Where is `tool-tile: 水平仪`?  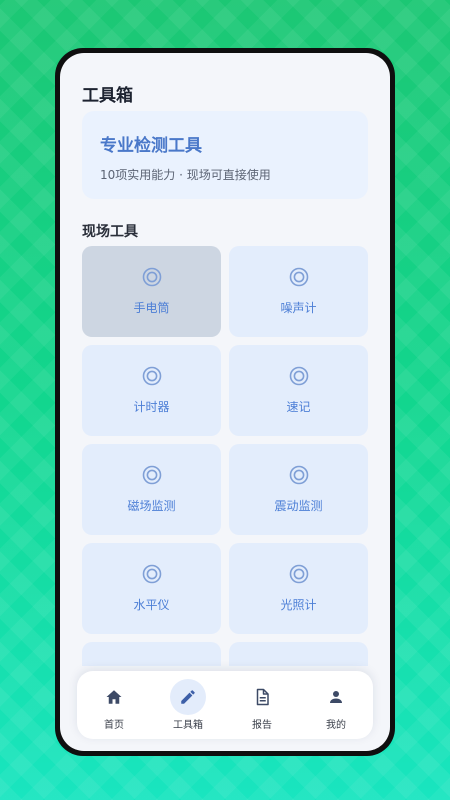
tool-tile: 水平仪 is located at coordinates (151, 588).